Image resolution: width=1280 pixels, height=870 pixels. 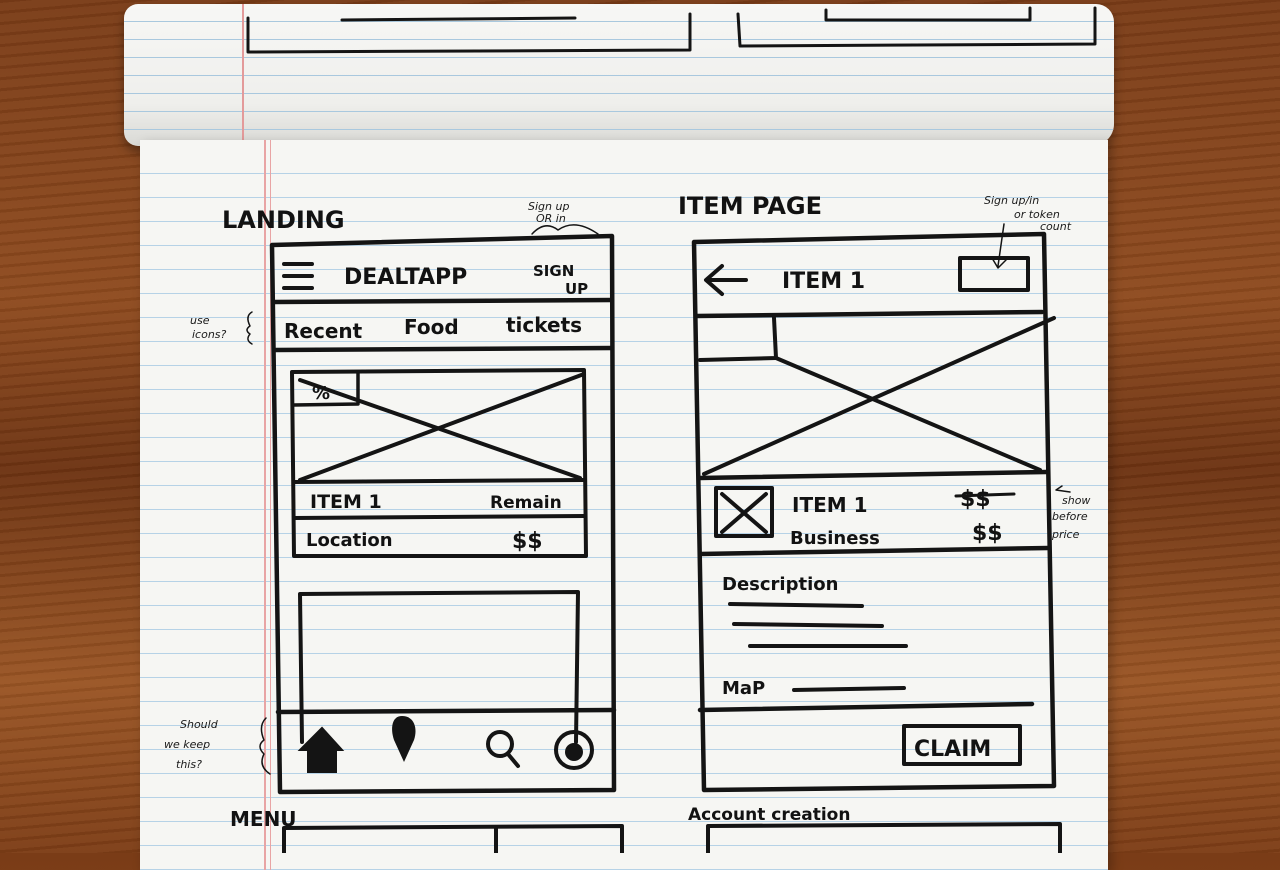 I want to click on price-note-3: price, so click(x=1065, y=534).